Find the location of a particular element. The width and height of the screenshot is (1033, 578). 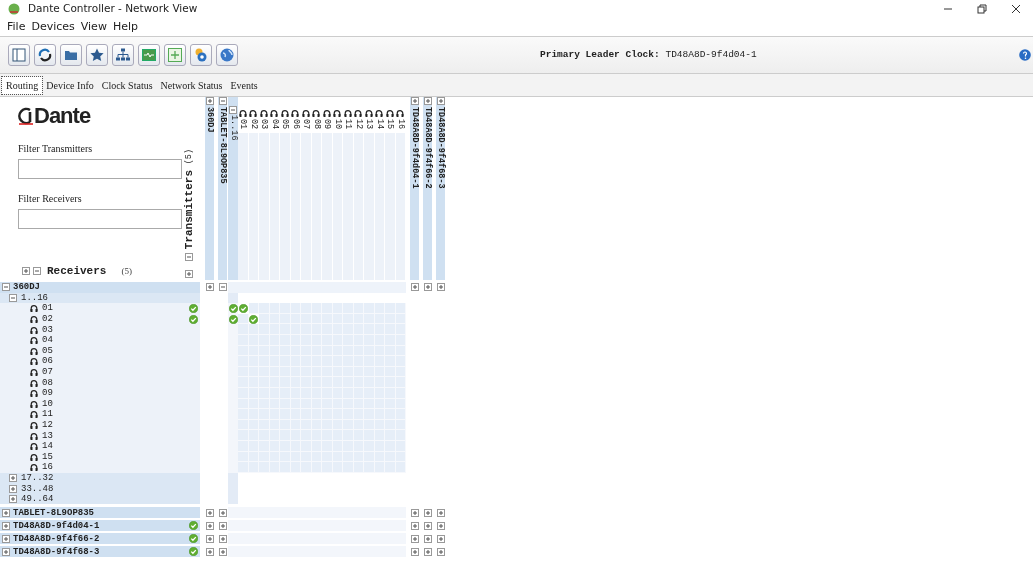

refresh-button is located at coordinates (45, 55).